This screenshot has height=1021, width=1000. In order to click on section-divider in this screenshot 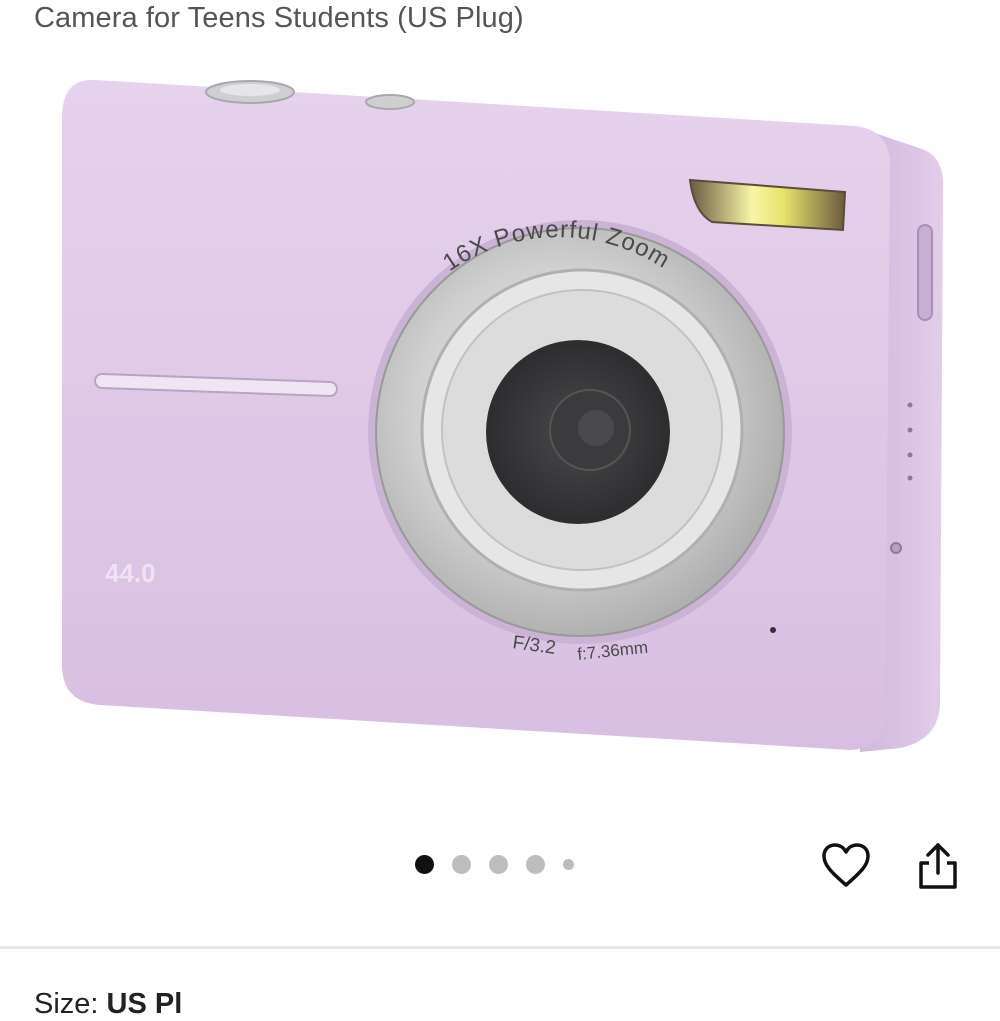, I will do `click(500, 947)`.